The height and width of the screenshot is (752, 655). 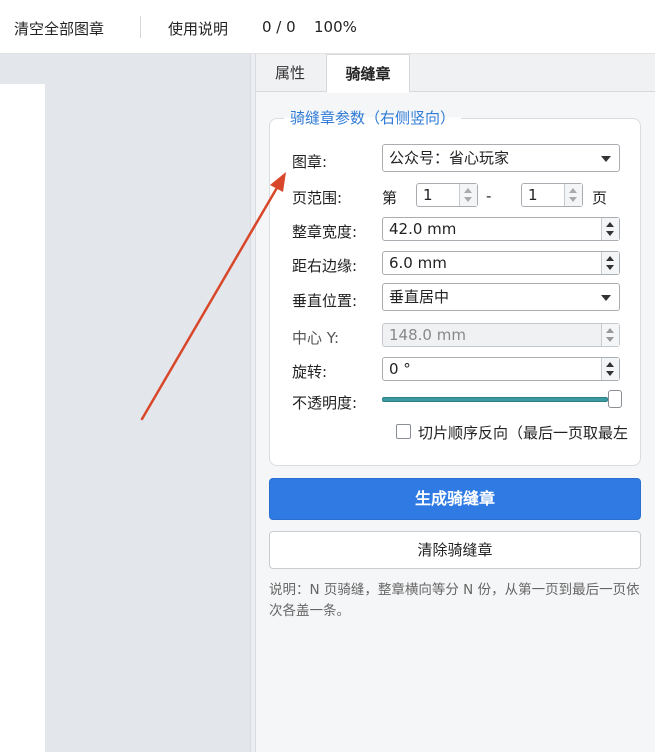 What do you see at coordinates (368, 73) in the screenshot?
I see `tab-seam-stamp: 骑缝章` at bounding box center [368, 73].